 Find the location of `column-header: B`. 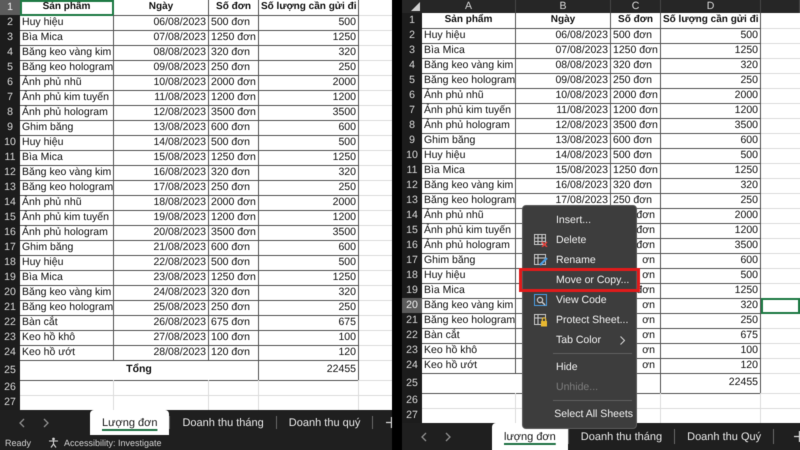

column-header: B is located at coordinates (563, 6).